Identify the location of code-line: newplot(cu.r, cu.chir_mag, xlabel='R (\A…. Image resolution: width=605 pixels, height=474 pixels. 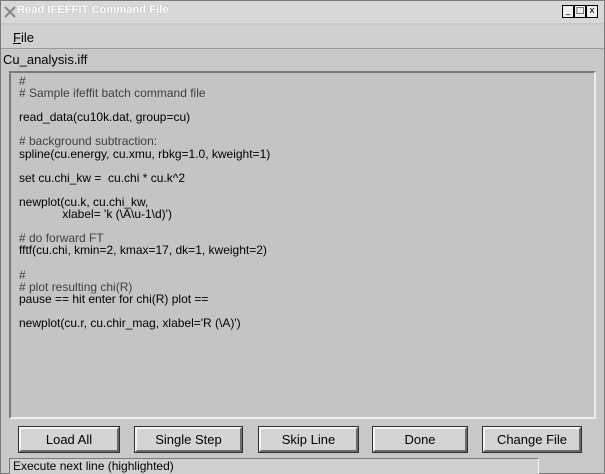
(130, 322).